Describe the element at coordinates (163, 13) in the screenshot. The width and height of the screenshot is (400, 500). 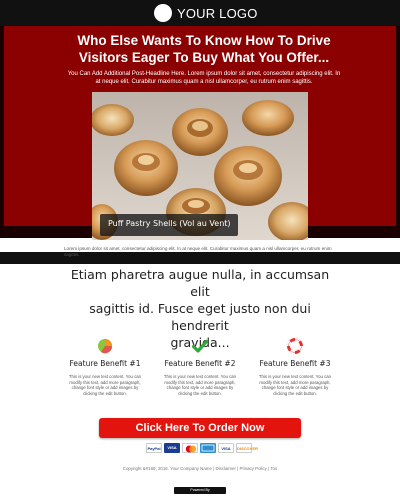
I see `logo-circle-icon` at that location.